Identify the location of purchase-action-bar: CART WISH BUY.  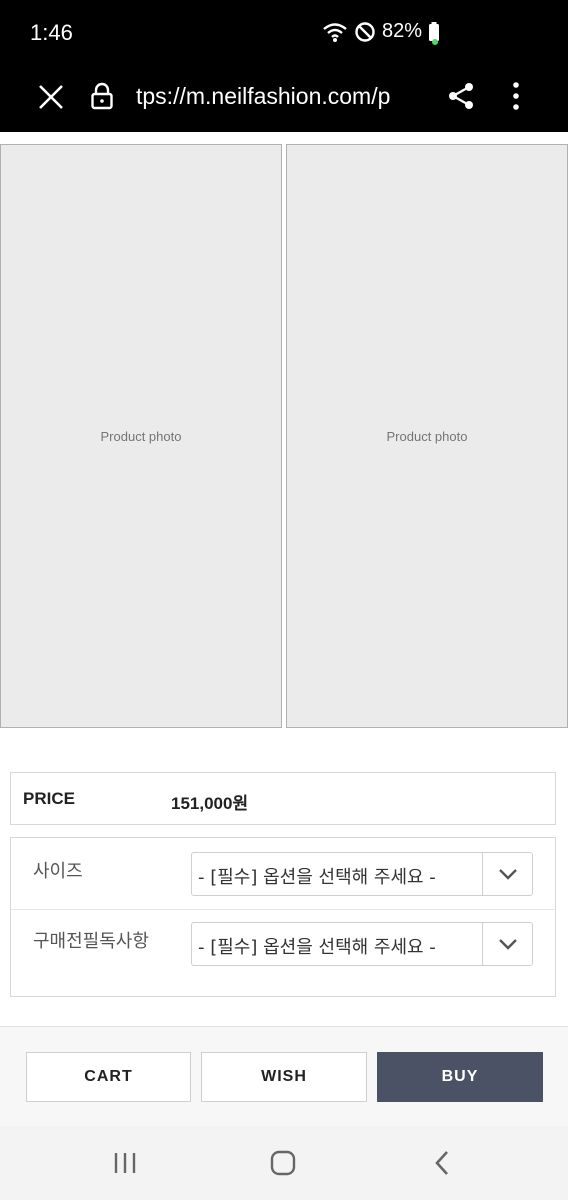
(284, 1076).